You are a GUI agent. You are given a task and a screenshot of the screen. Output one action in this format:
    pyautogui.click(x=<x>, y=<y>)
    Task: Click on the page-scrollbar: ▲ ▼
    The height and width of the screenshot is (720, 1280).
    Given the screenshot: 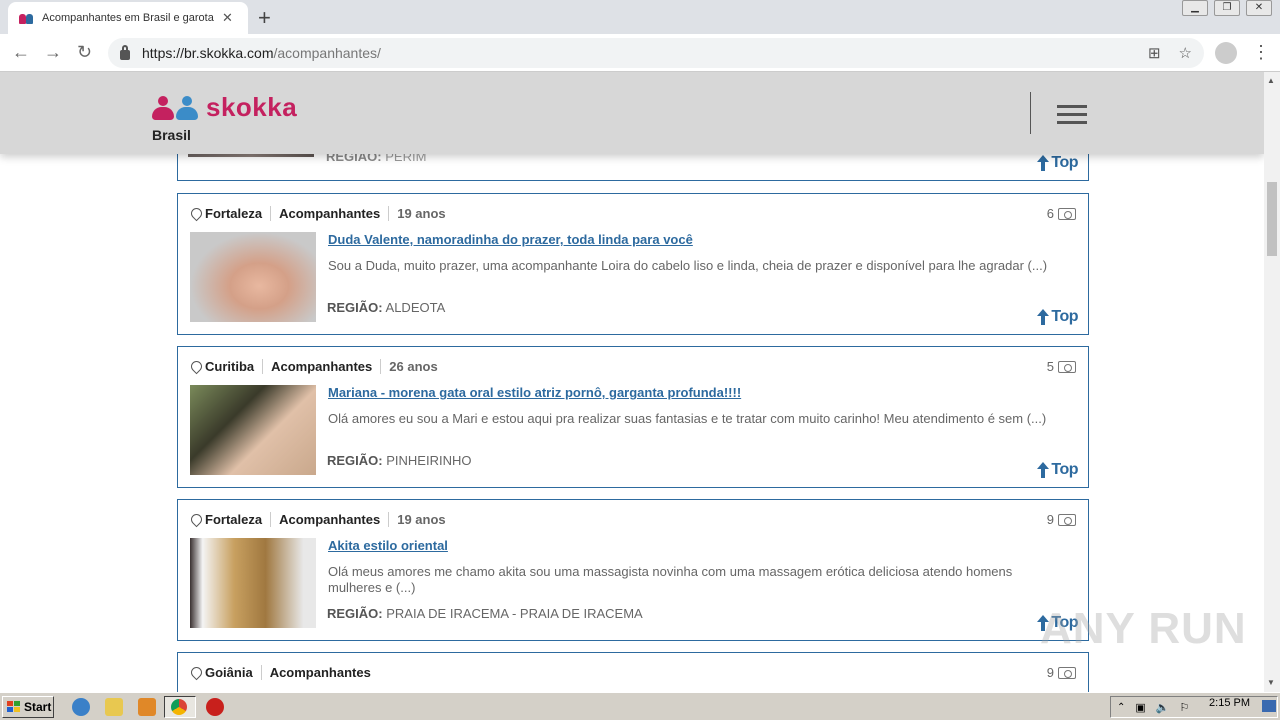 What is the action you would take?
    pyautogui.click(x=1272, y=382)
    